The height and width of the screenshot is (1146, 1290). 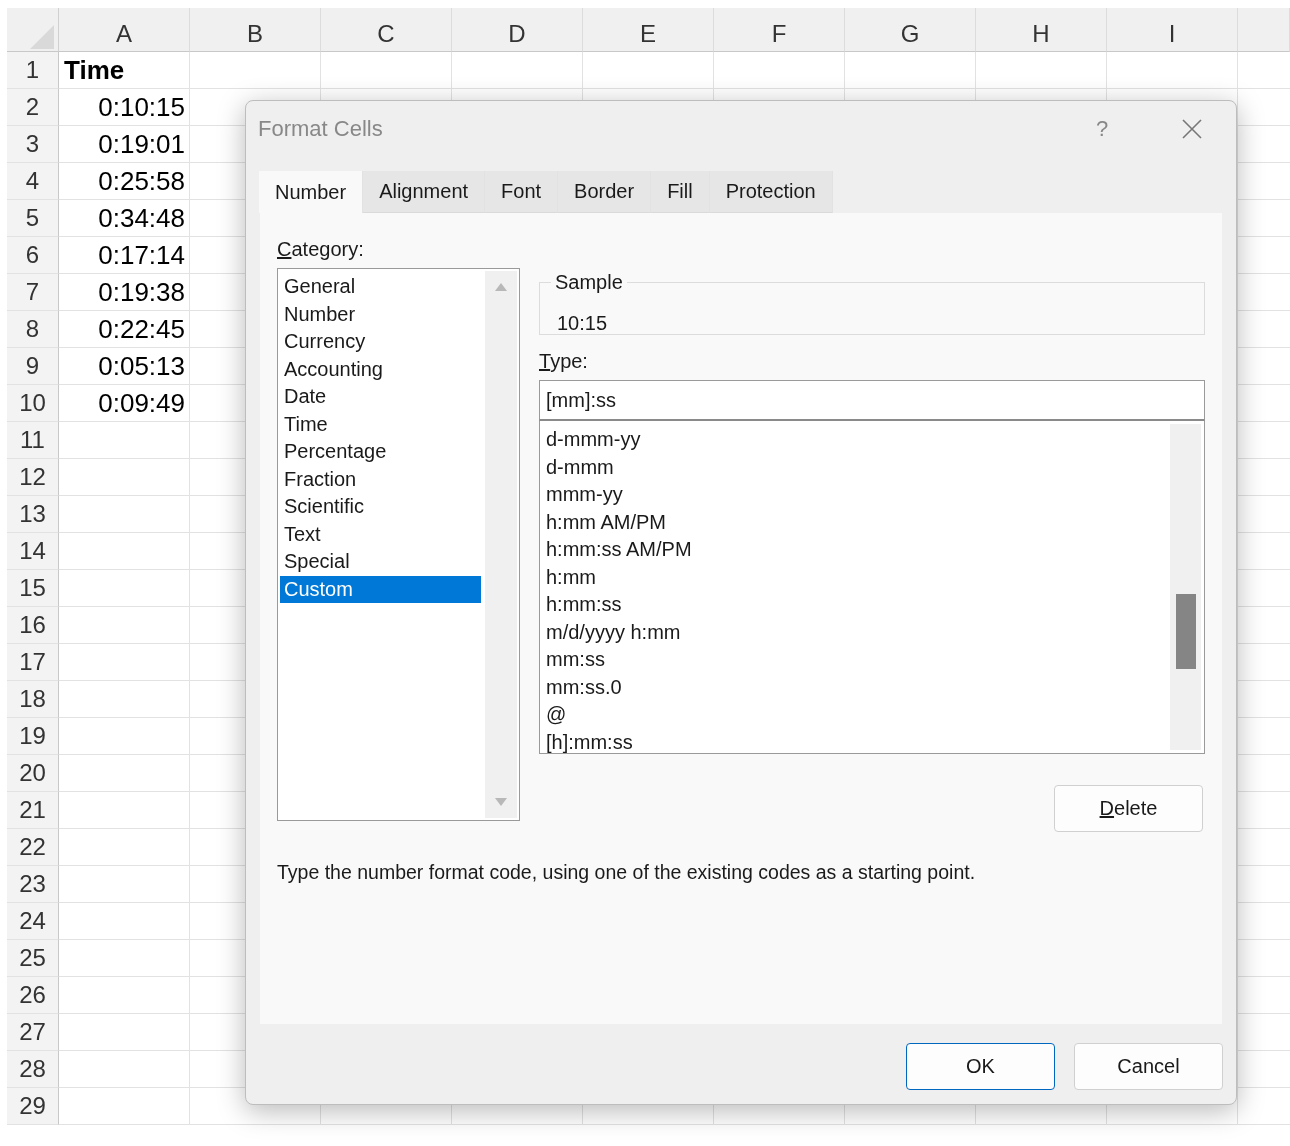 What do you see at coordinates (1041, 30) in the screenshot?
I see `column-header: H` at bounding box center [1041, 30].